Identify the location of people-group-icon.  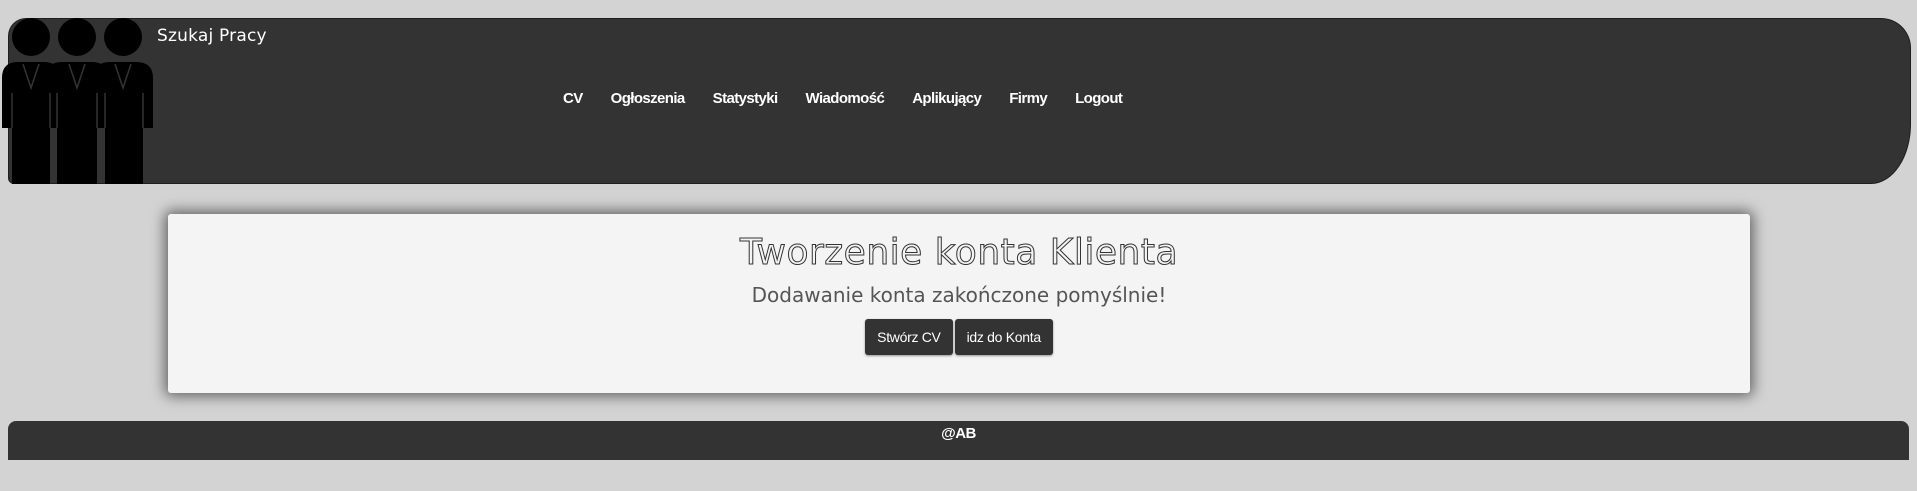
(78, 101).